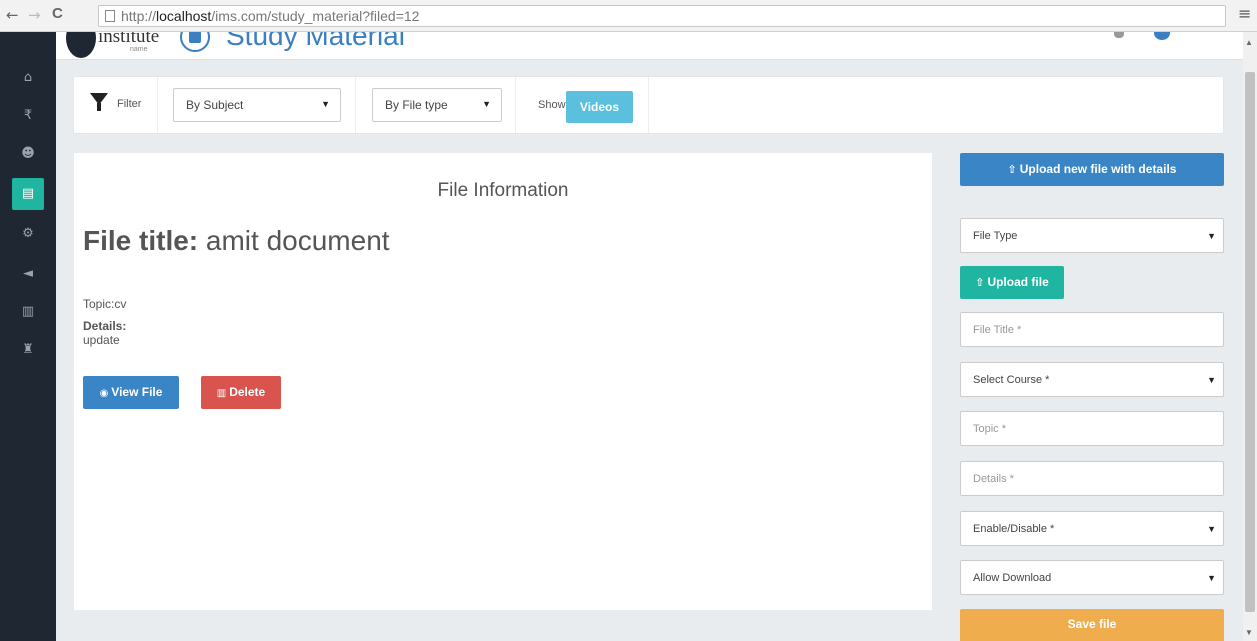 The width and height of the screenshot is (1257, 641). I want to click on filter-label: Filter, so click(129, 104).